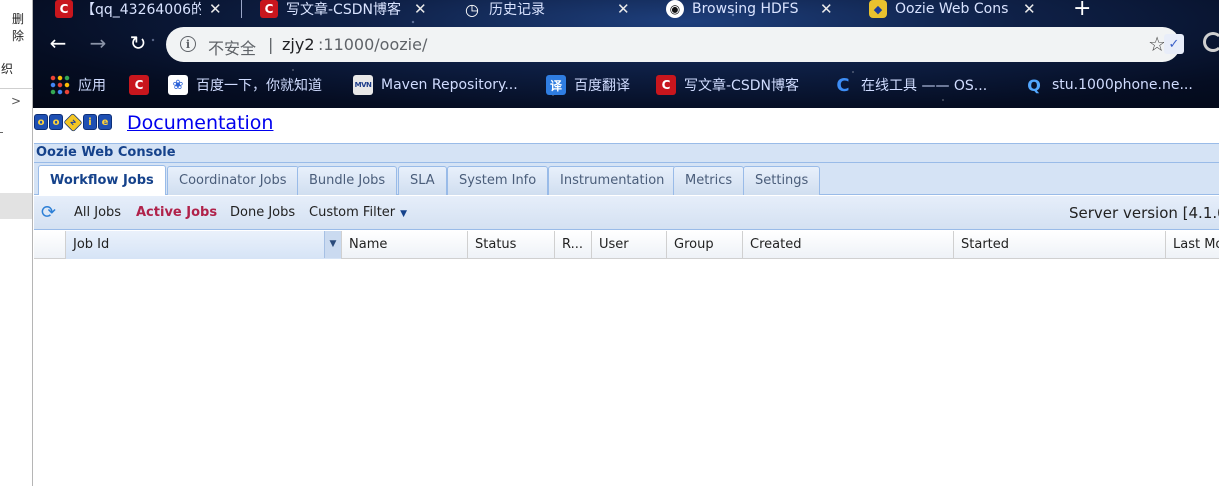 The width and height of the screenshot is (1219, 486). What do you see at coordinates (847, 245) in the screenshot?
I see `column-created: Created` at bounding box center [847, 245].